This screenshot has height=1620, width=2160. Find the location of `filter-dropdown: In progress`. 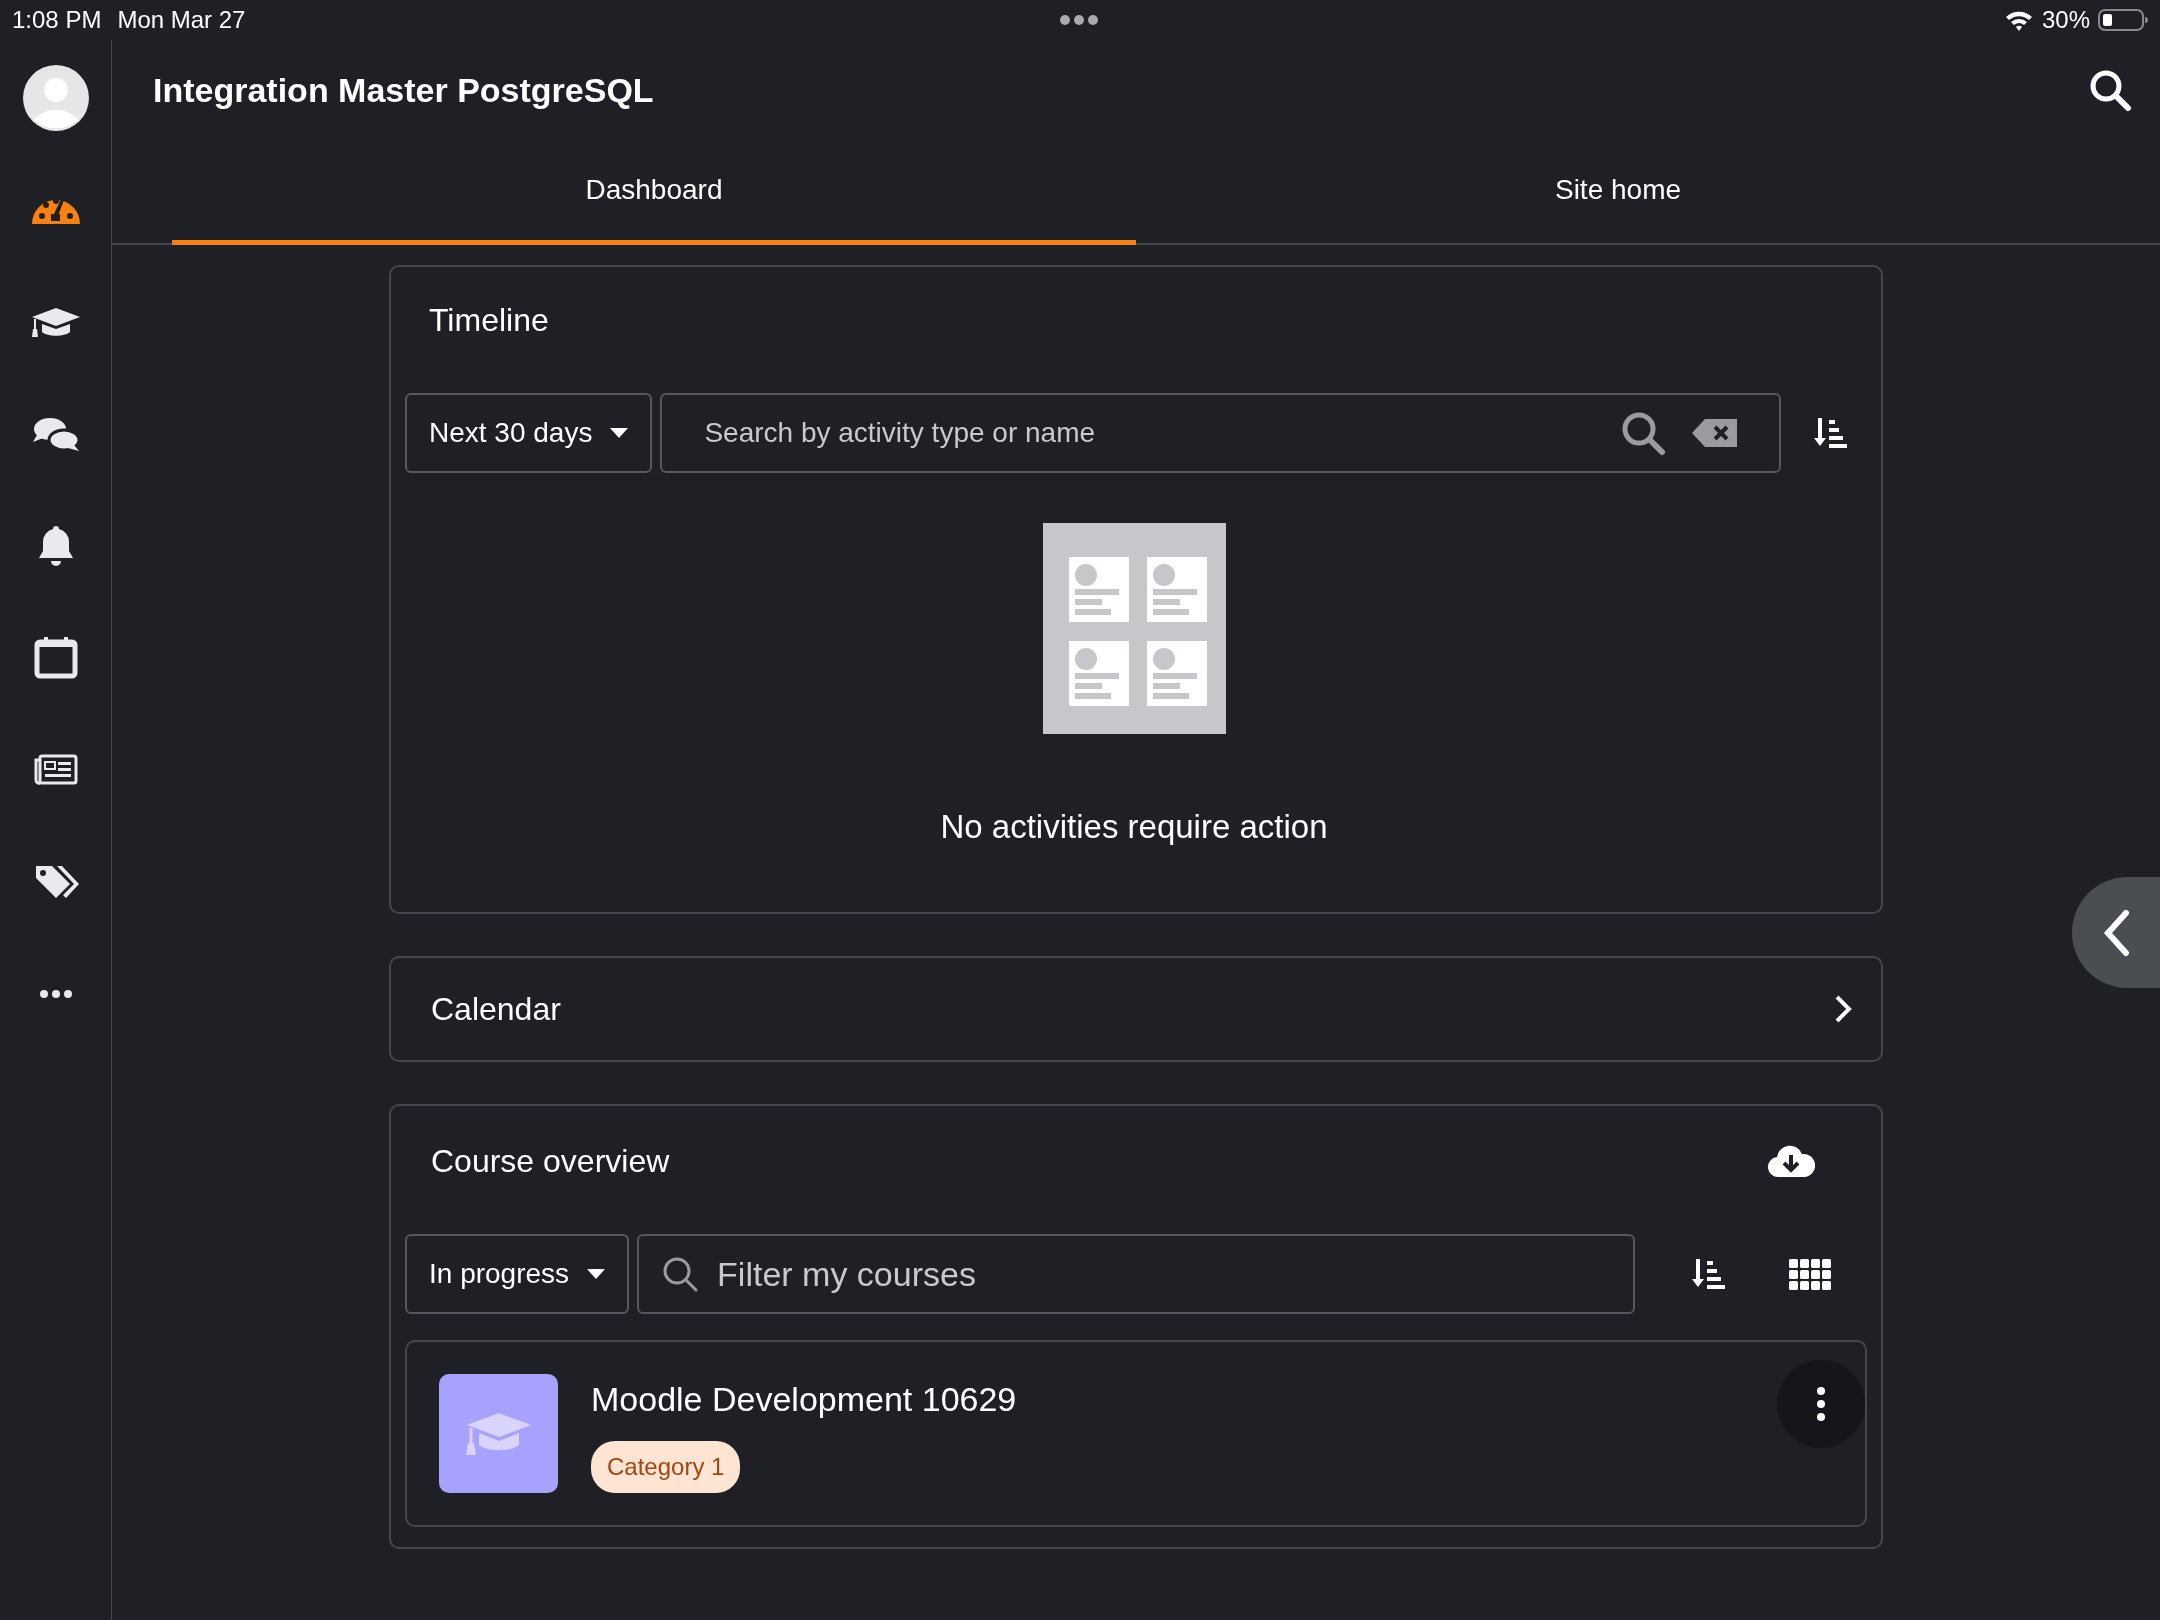

filter-dropdown: In progress is located at coordinates (517, 1274).